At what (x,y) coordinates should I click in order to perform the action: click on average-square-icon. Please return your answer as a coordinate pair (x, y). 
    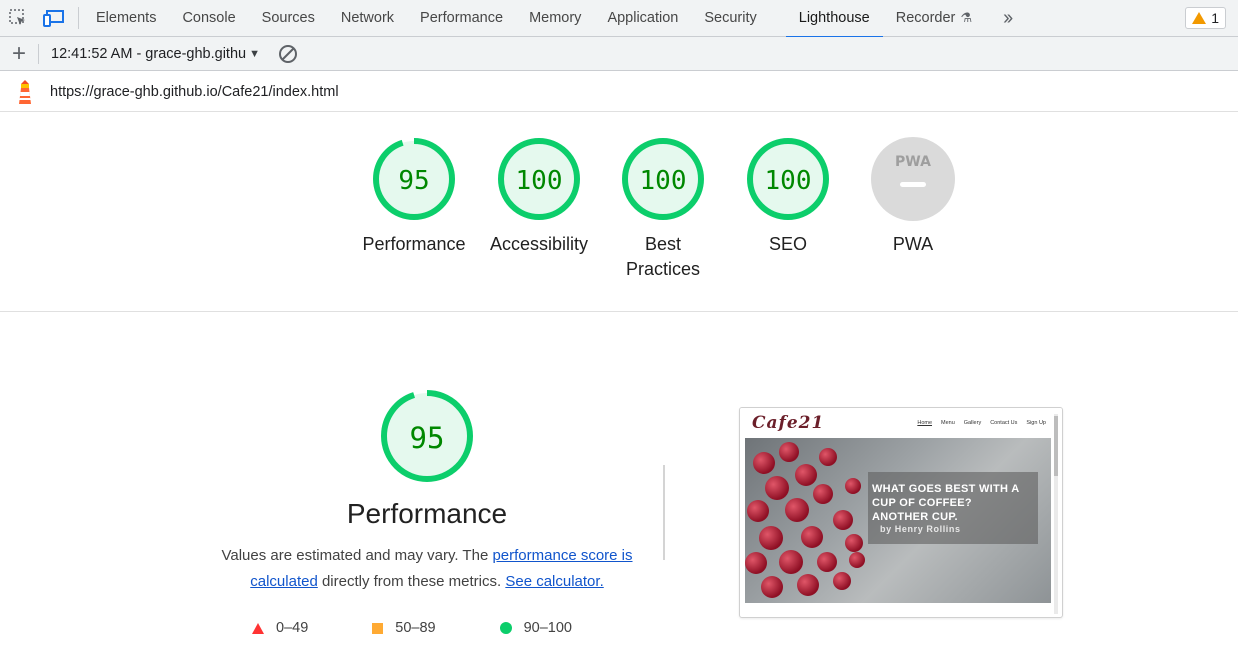
    Looking at the image, I should click on (378, 628).